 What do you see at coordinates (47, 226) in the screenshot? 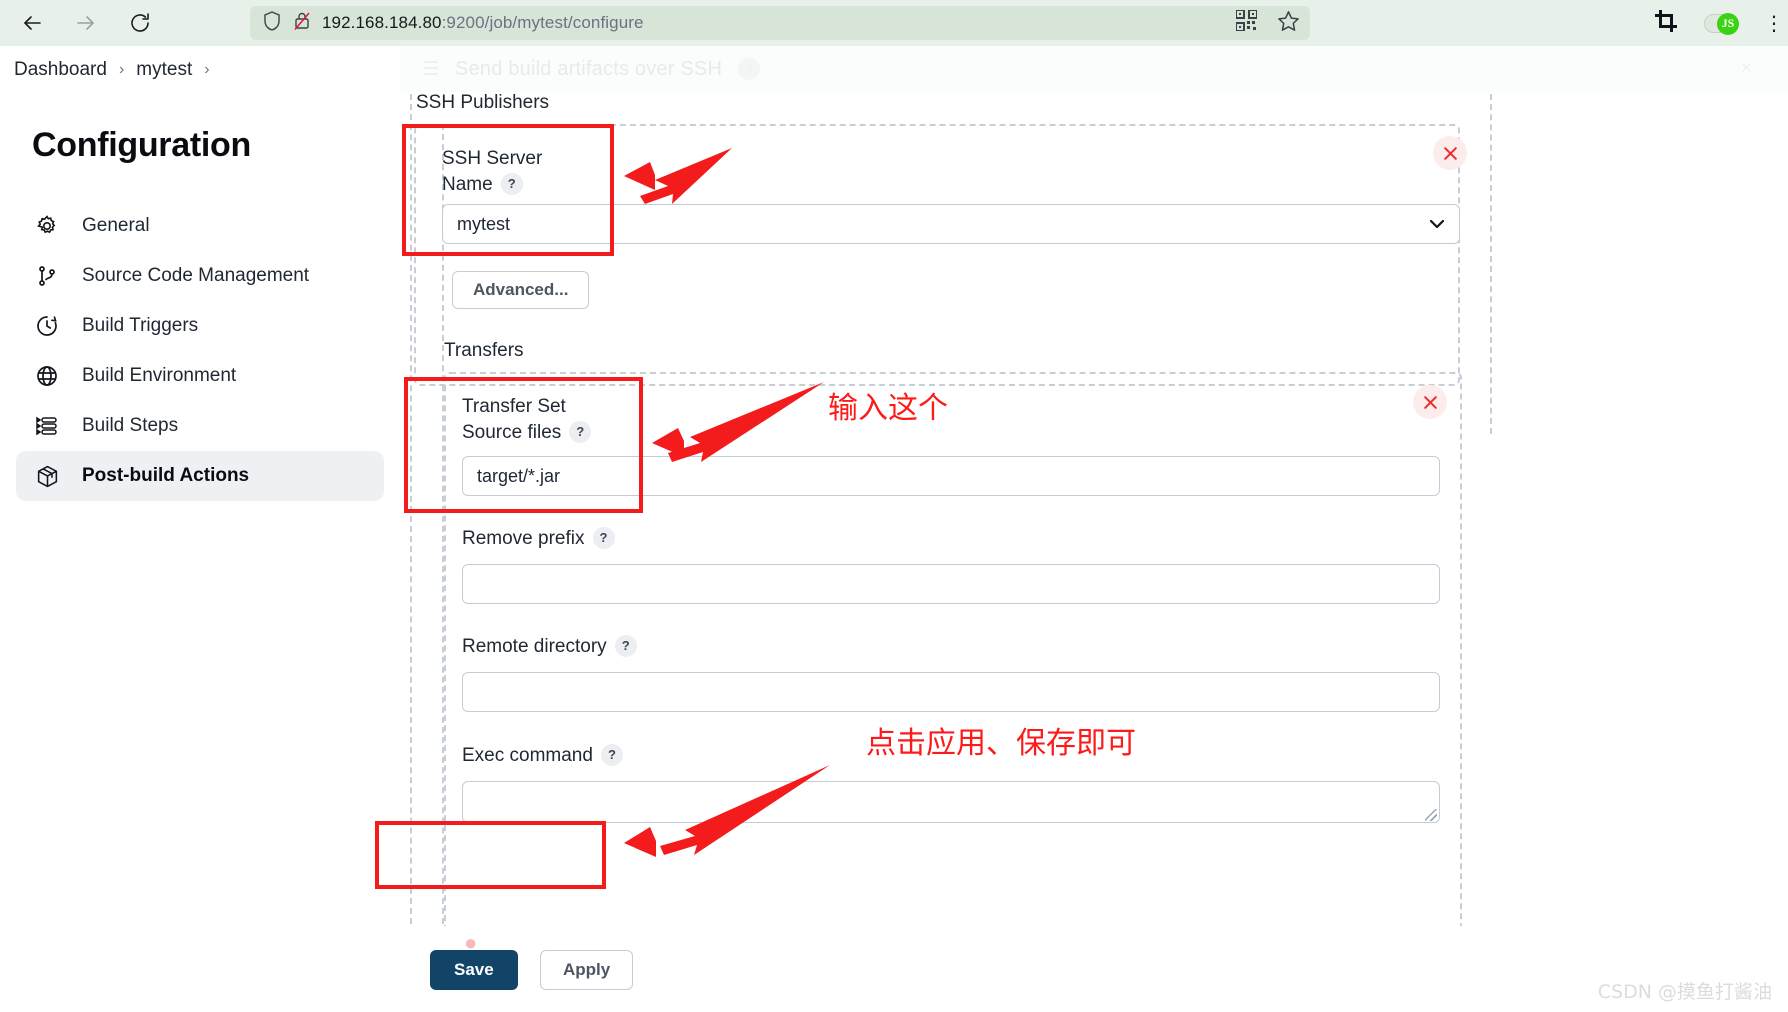
I see `gear-icon` at bounding box center [47, 226].